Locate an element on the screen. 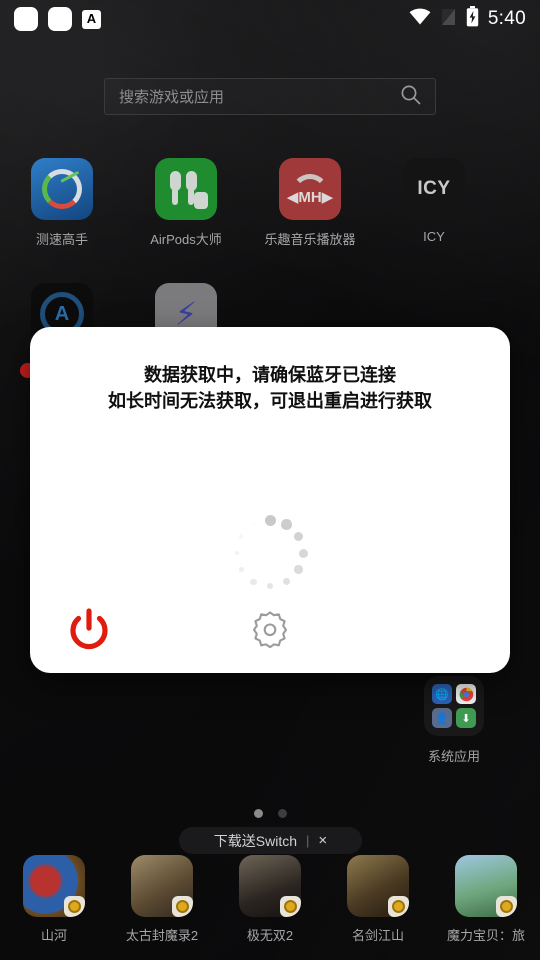 The image size is (540, 960). game-dock: 山河 太古封魔录2 极无双2 名剑江山 魔力宝贝：旅 is located at coordinates (270, 899).